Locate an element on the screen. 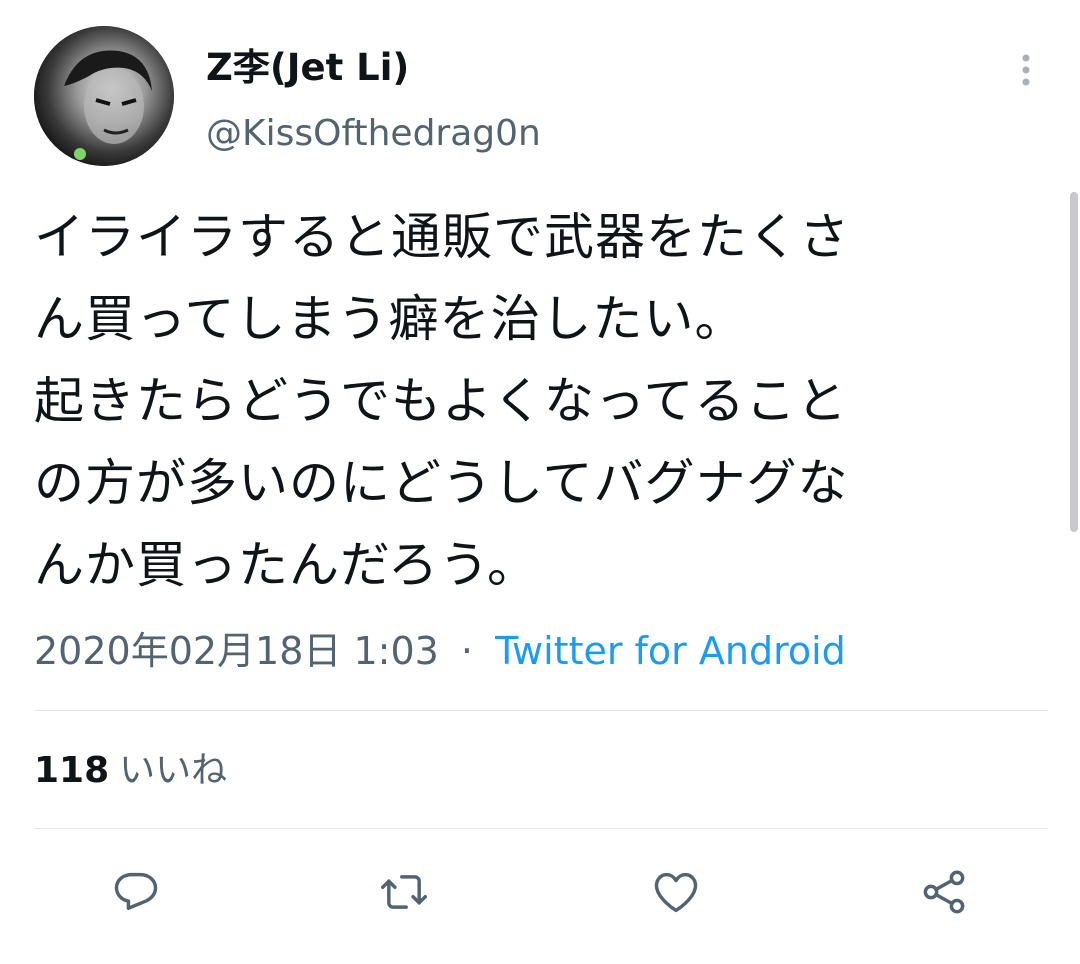 Image resolution: width=1080 pixels, height=964 pixels. like-button is located at coordinates (676, 892).